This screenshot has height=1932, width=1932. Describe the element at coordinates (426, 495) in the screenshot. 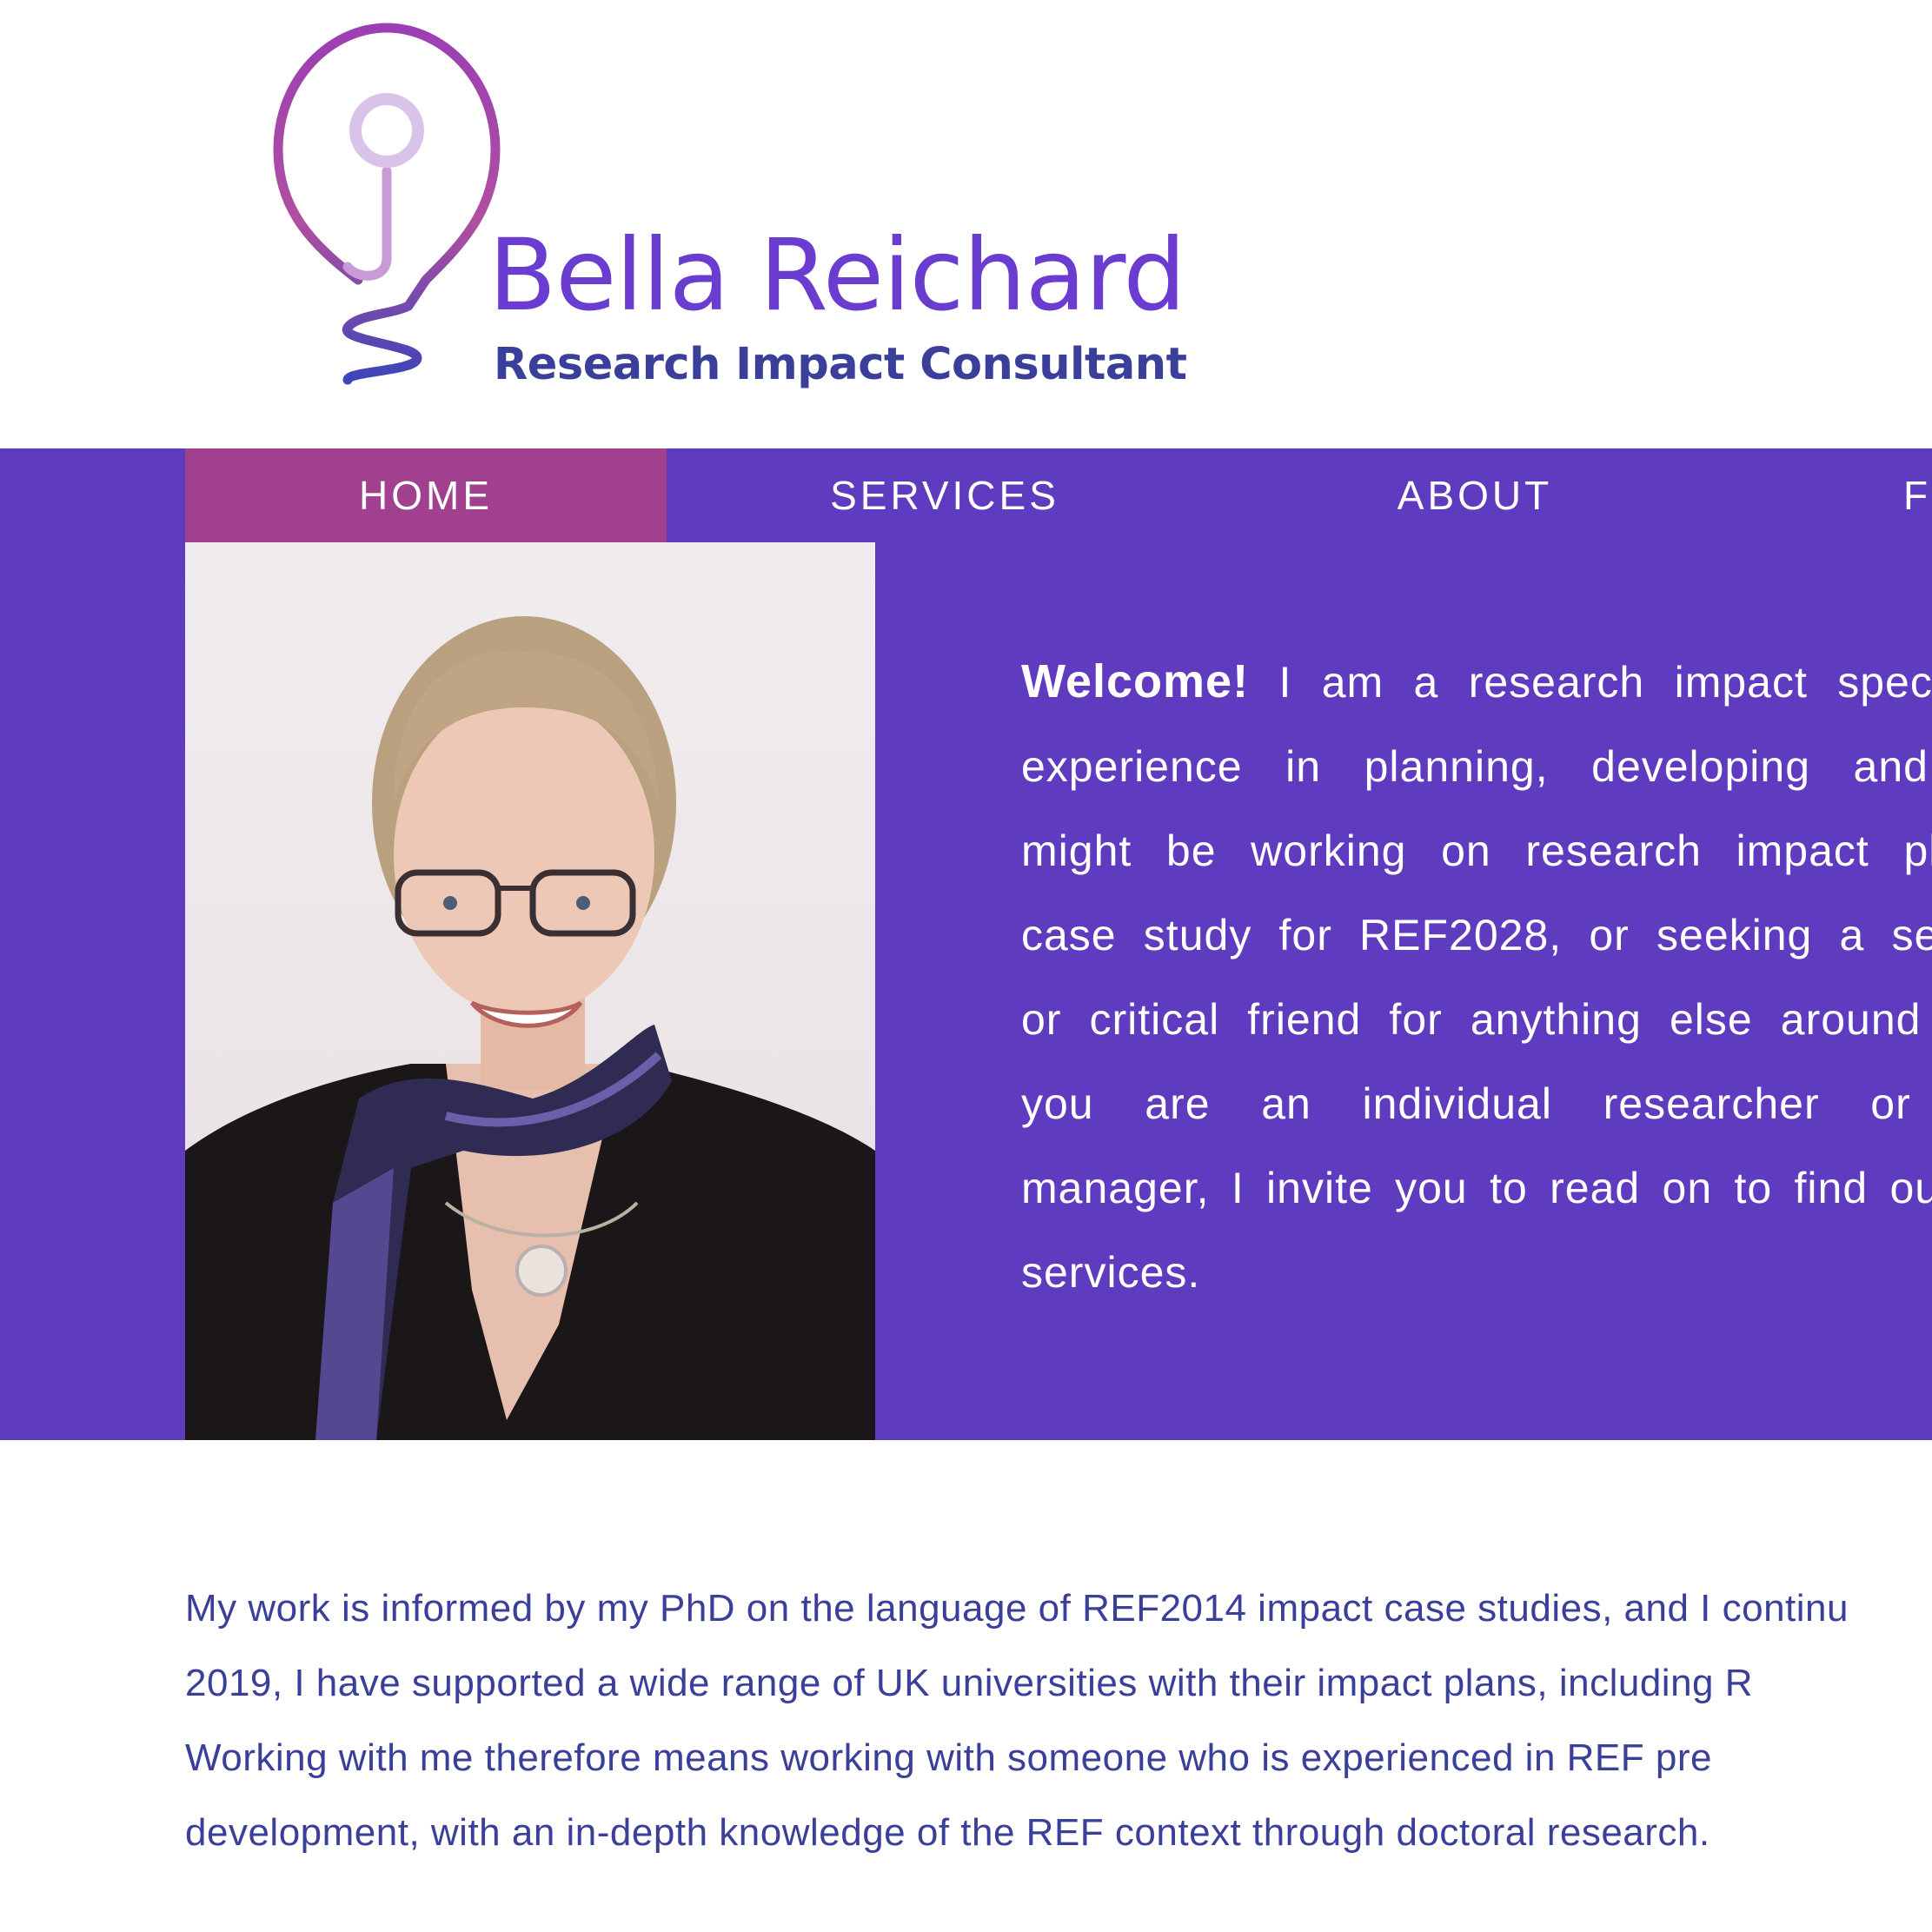

I see `nav-item-home: HOME` at that location.